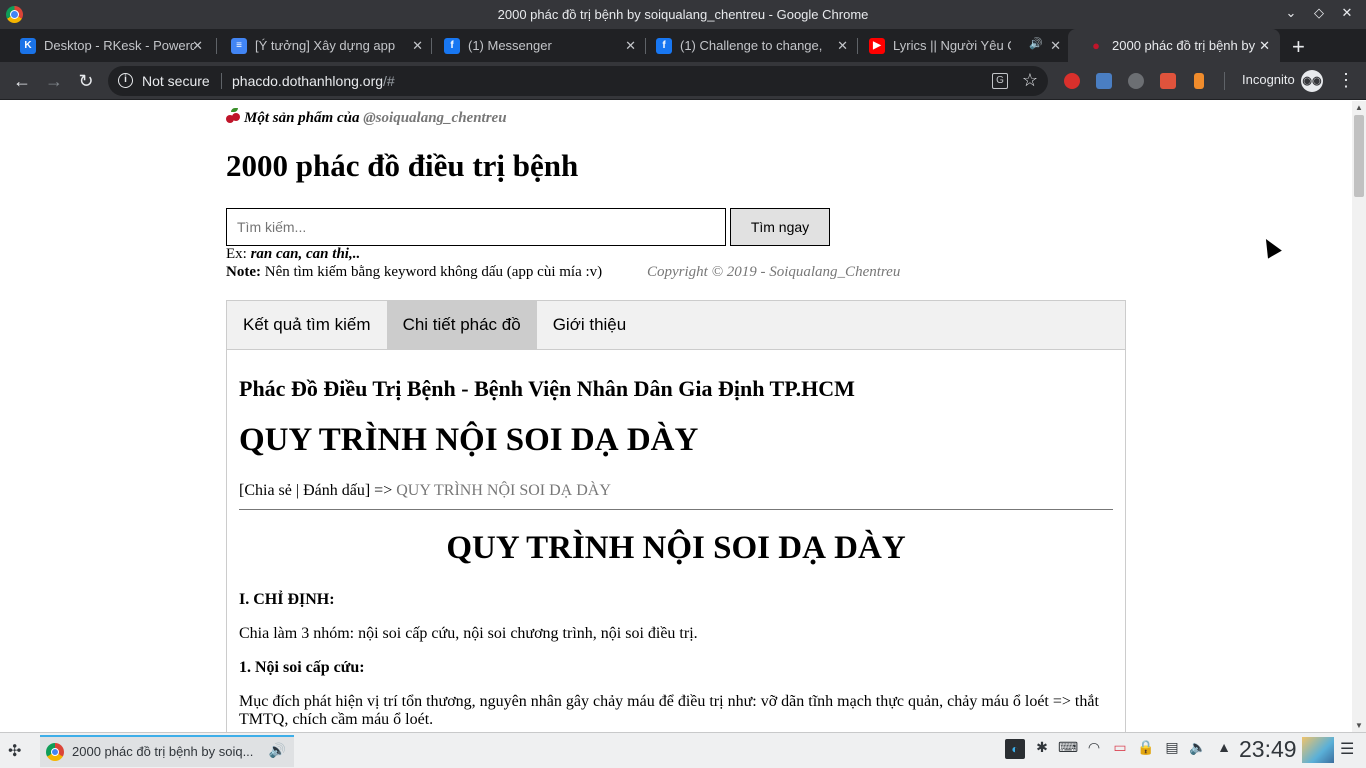  Describe the element at coordinates (1359, 725) in the screenshot. I see `scroll-down-icon: ▼` at that location.